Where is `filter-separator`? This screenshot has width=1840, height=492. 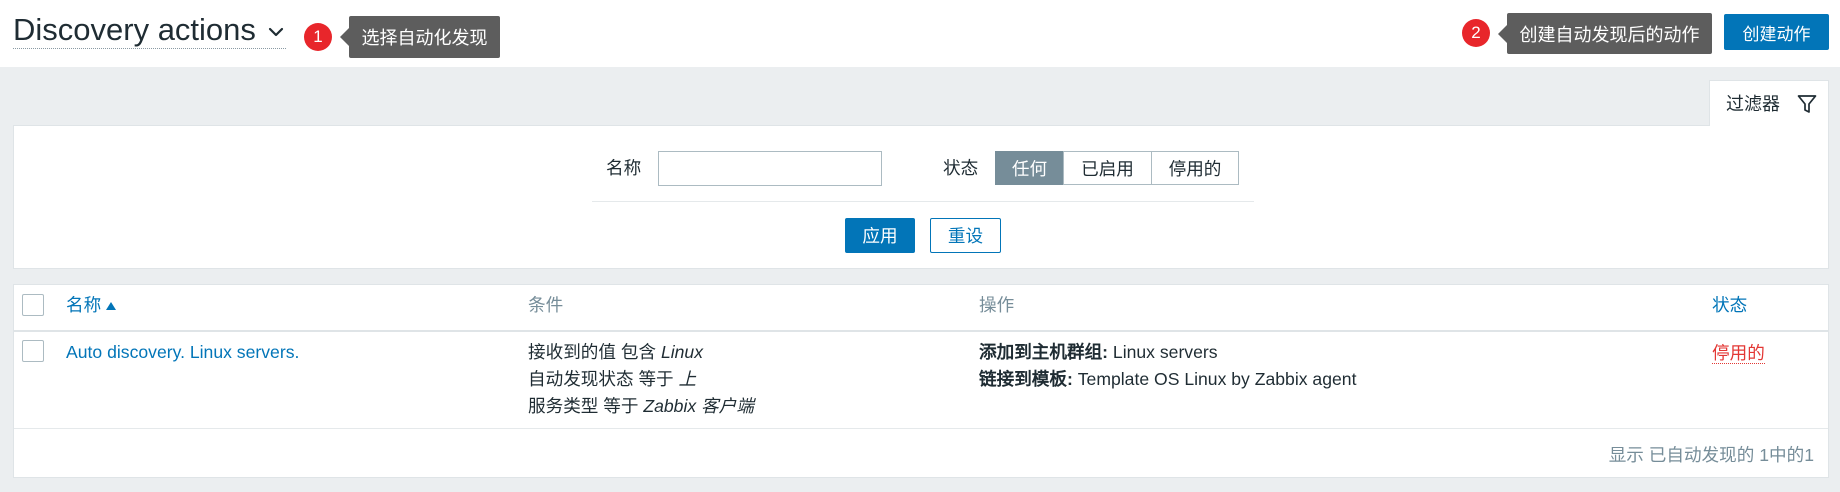
filter-separator is located at coordinates (923, 201).